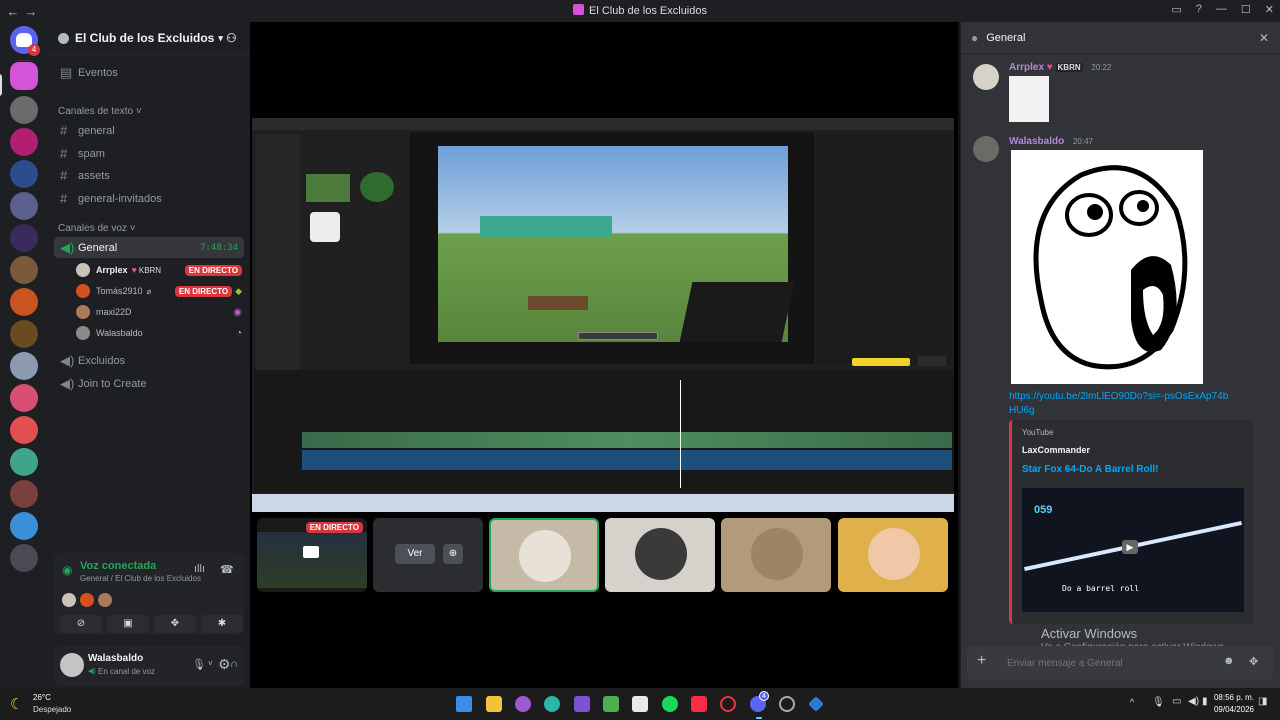 The image size is (1280, 720). What do you see at coordinates (1130, 547) in the screenshot?
I see `play-icon: ▶` at bounding box center [1130, 547].